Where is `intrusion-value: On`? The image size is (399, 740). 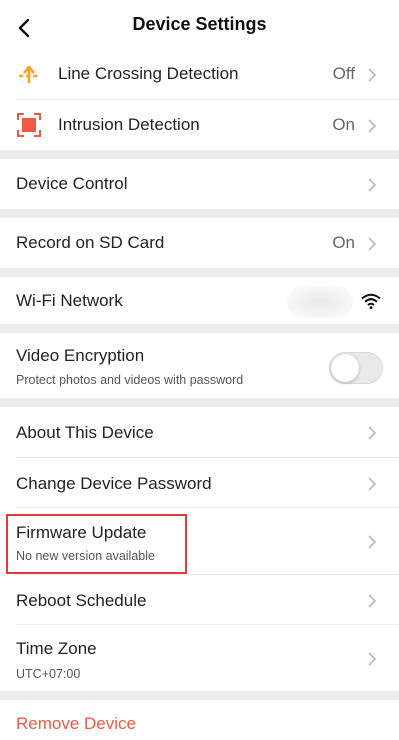 intrusion-value: On is located at coordinates (343, 124).